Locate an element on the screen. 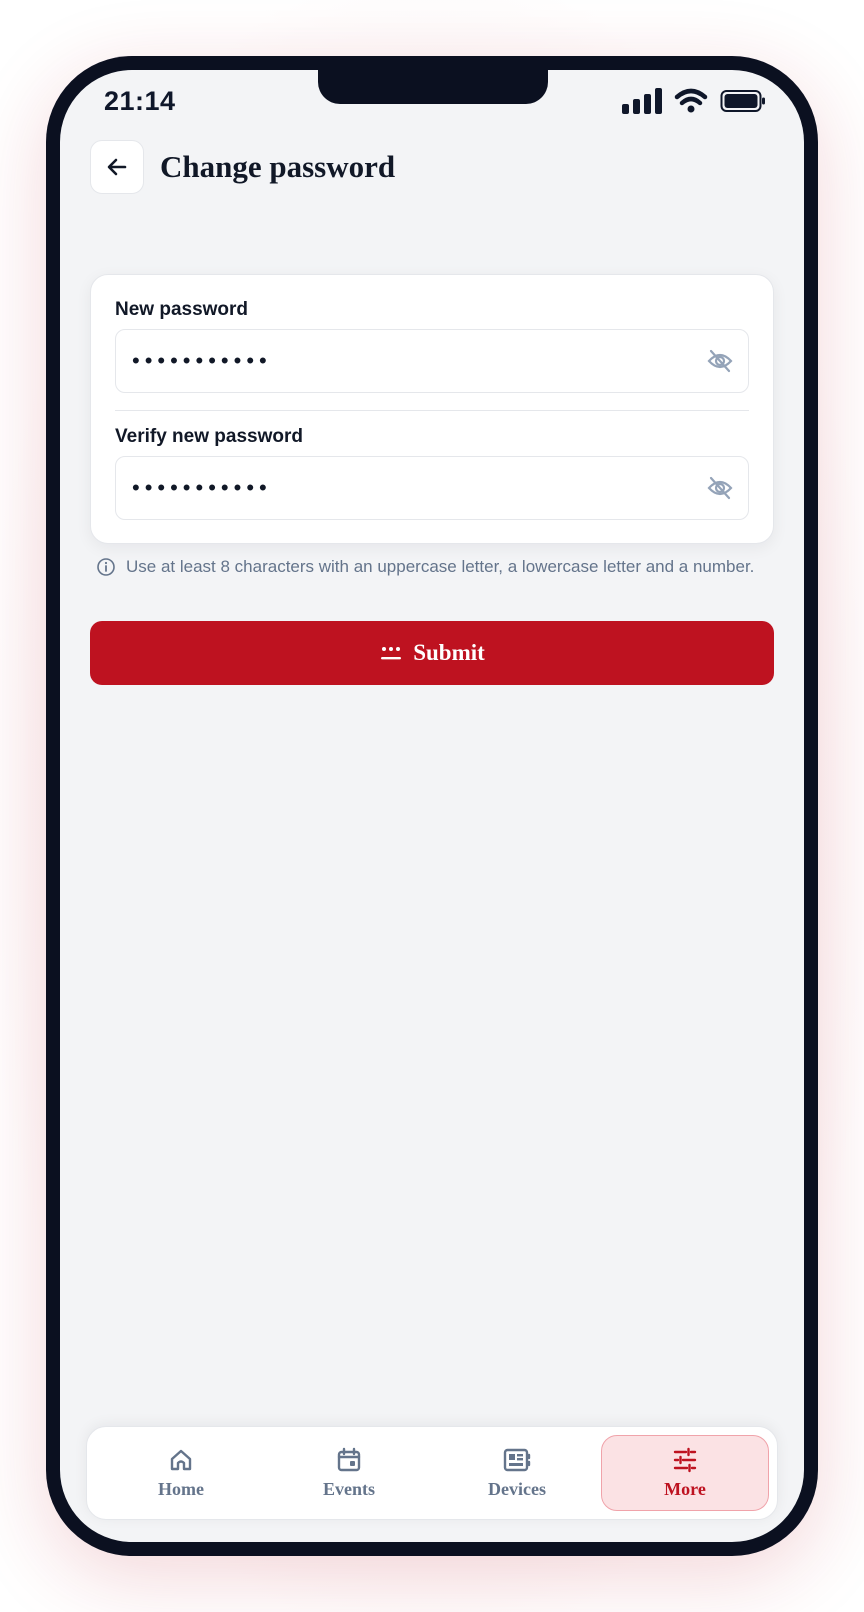 This screenshot has height=1612, width=864. nav-label-devices: Devices is located at coordinates (517, 1488).